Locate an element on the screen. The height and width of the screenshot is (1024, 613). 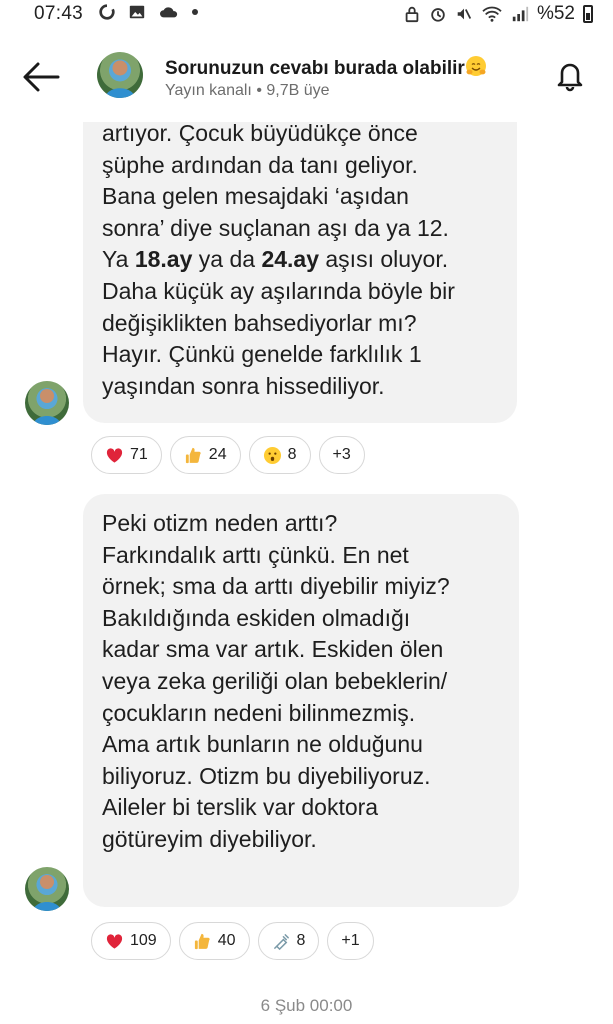
reaction-bar: 71 24 8 +3 is located at coordinates (228, 455).